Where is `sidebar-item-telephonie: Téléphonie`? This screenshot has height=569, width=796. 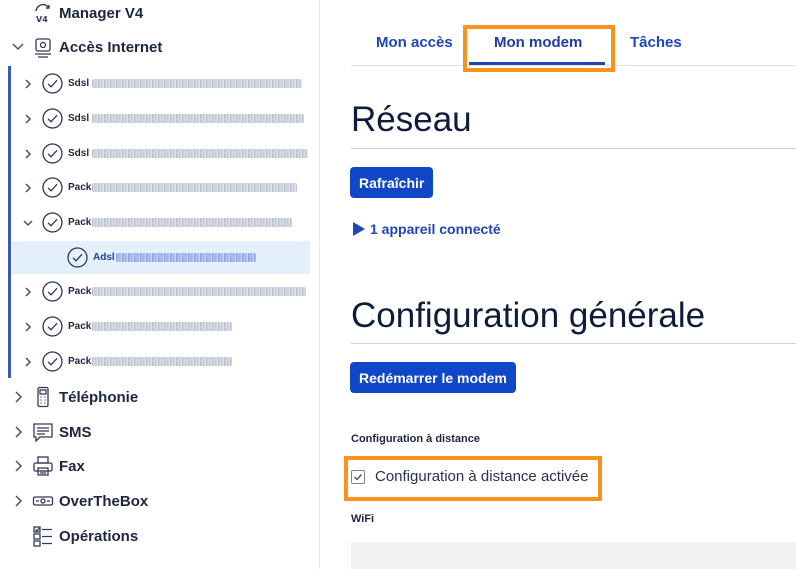
sidebar-item-telephonie: Téléphonie is located at coordinates (159, 397).